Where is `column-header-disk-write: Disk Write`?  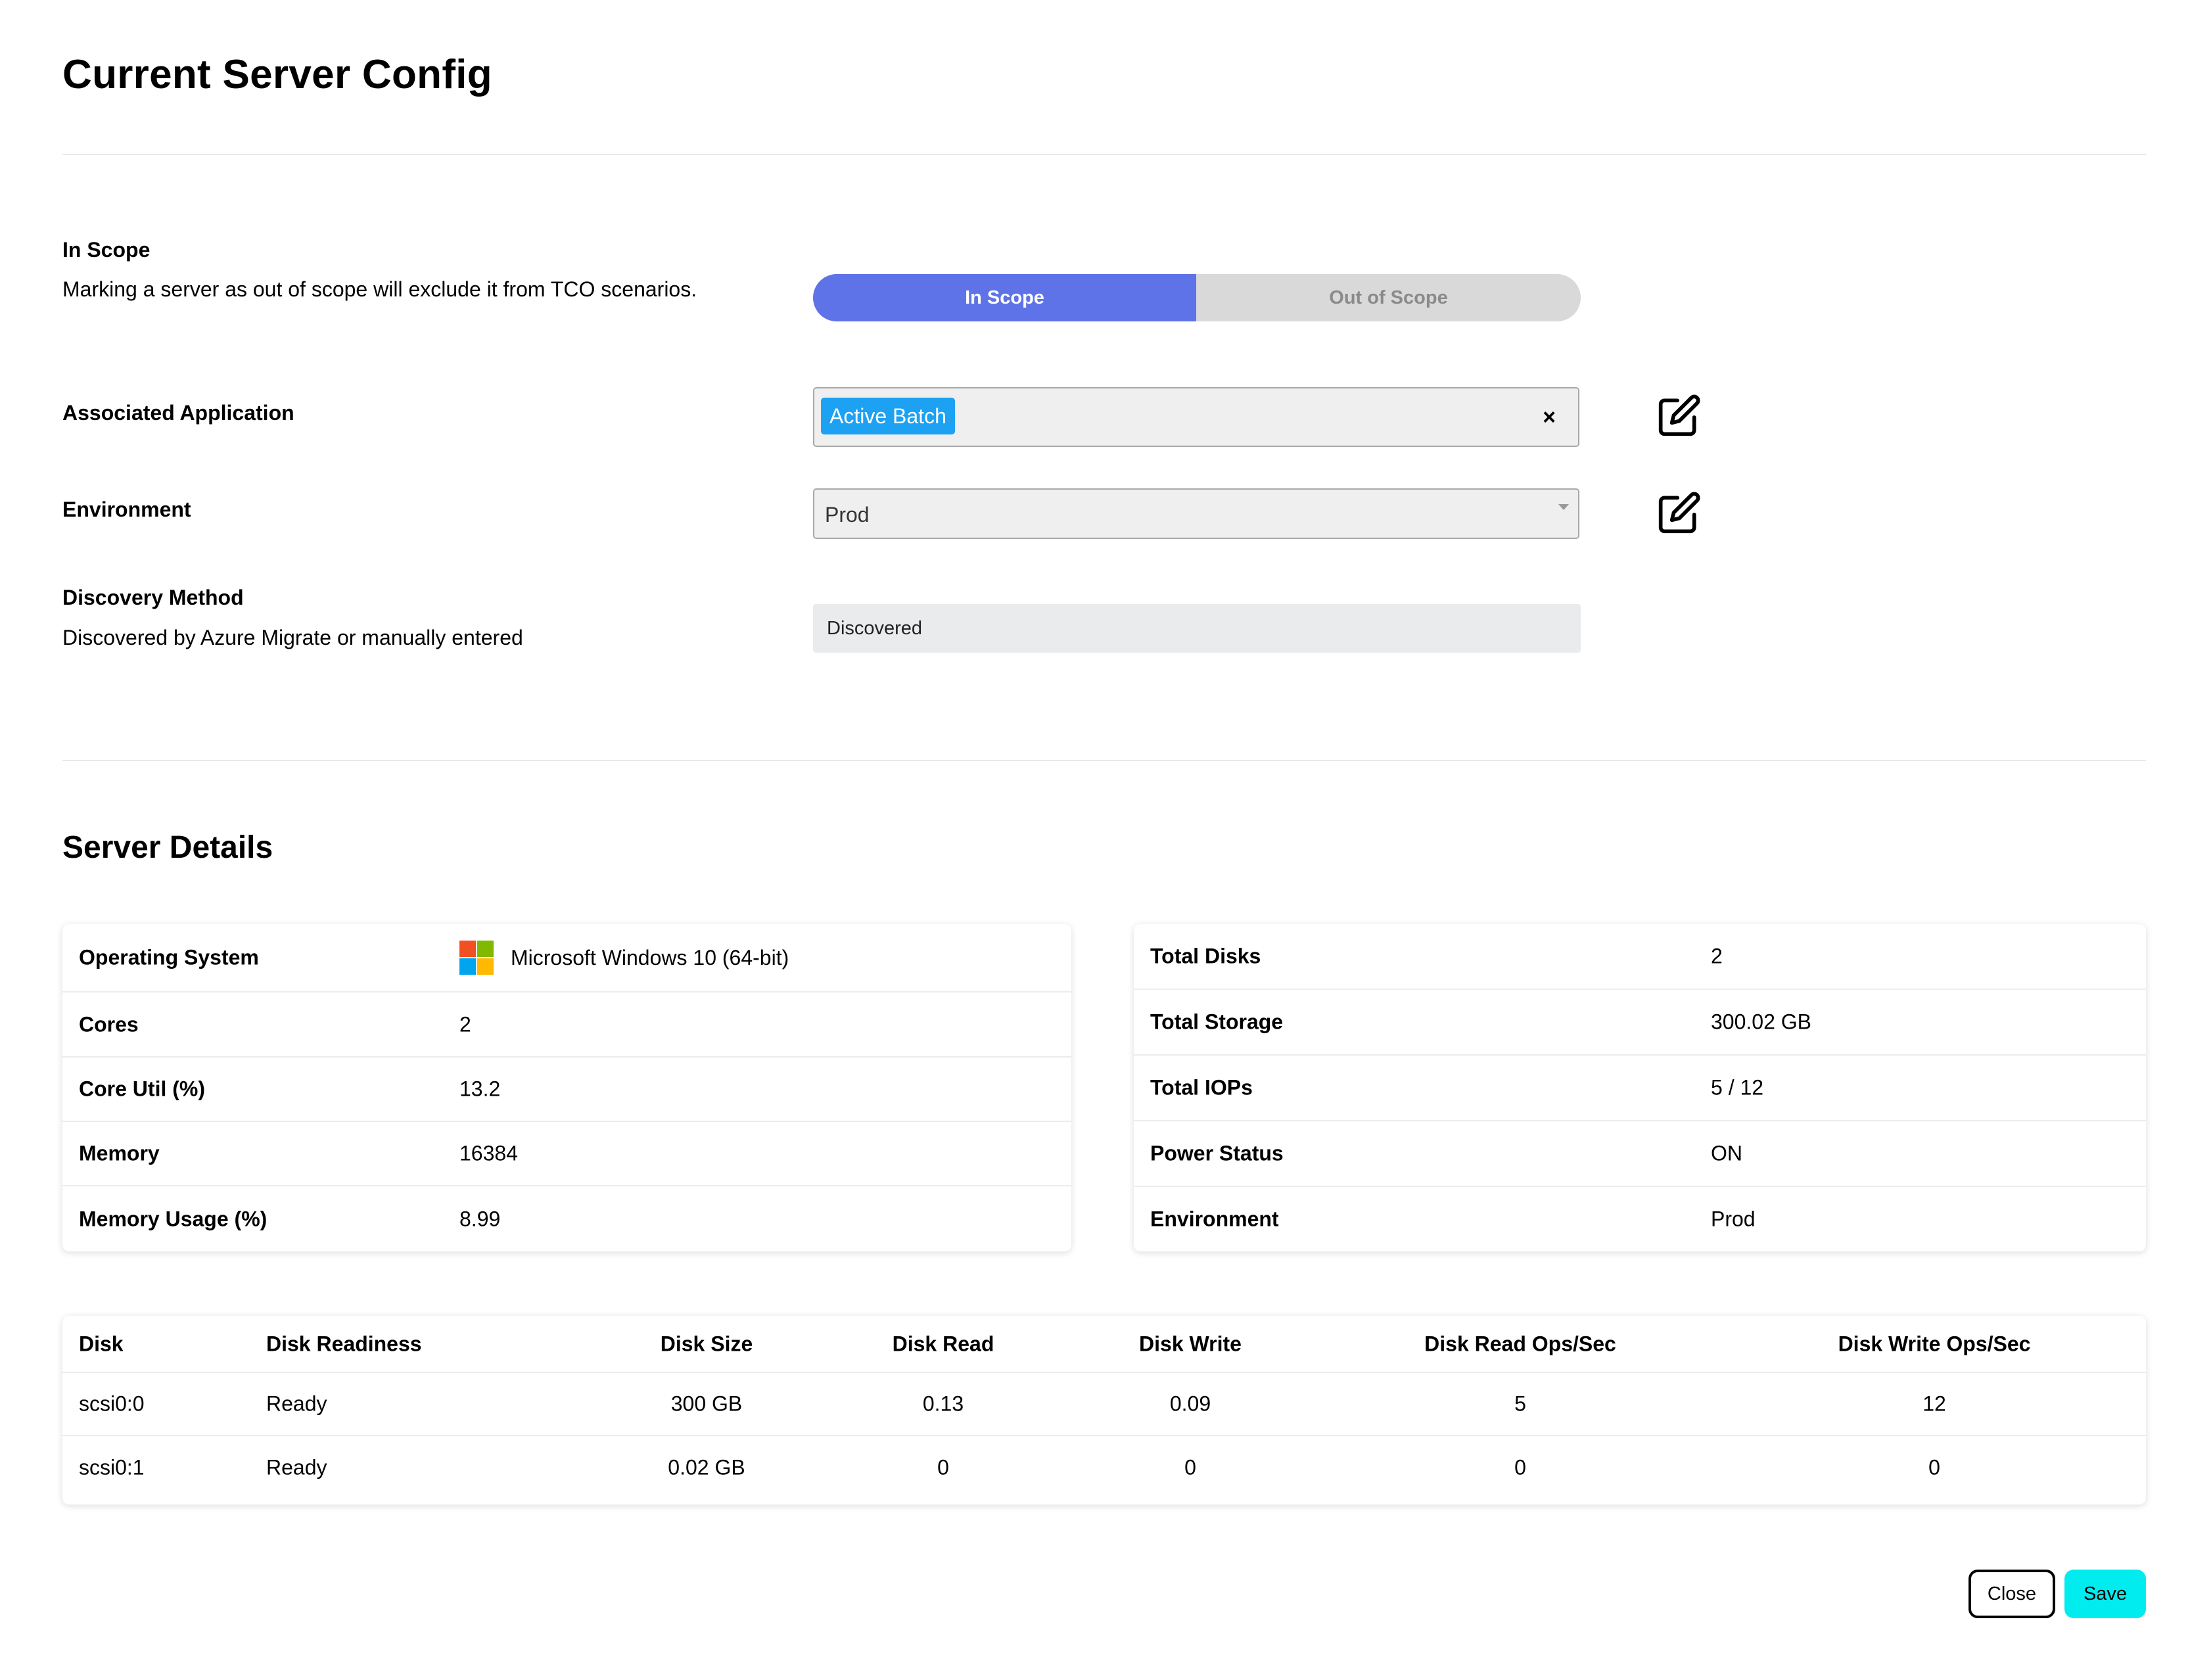
column-header-disk-write: Disk Write is located at coordinates (1190, 1343).